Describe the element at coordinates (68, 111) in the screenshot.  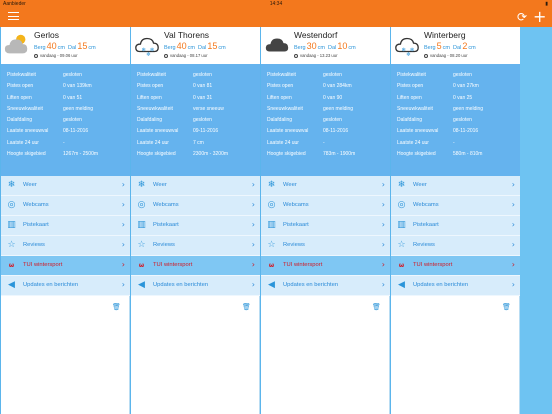
I see `info-row: Sneeuwkwaliteit geen melding` at that location.